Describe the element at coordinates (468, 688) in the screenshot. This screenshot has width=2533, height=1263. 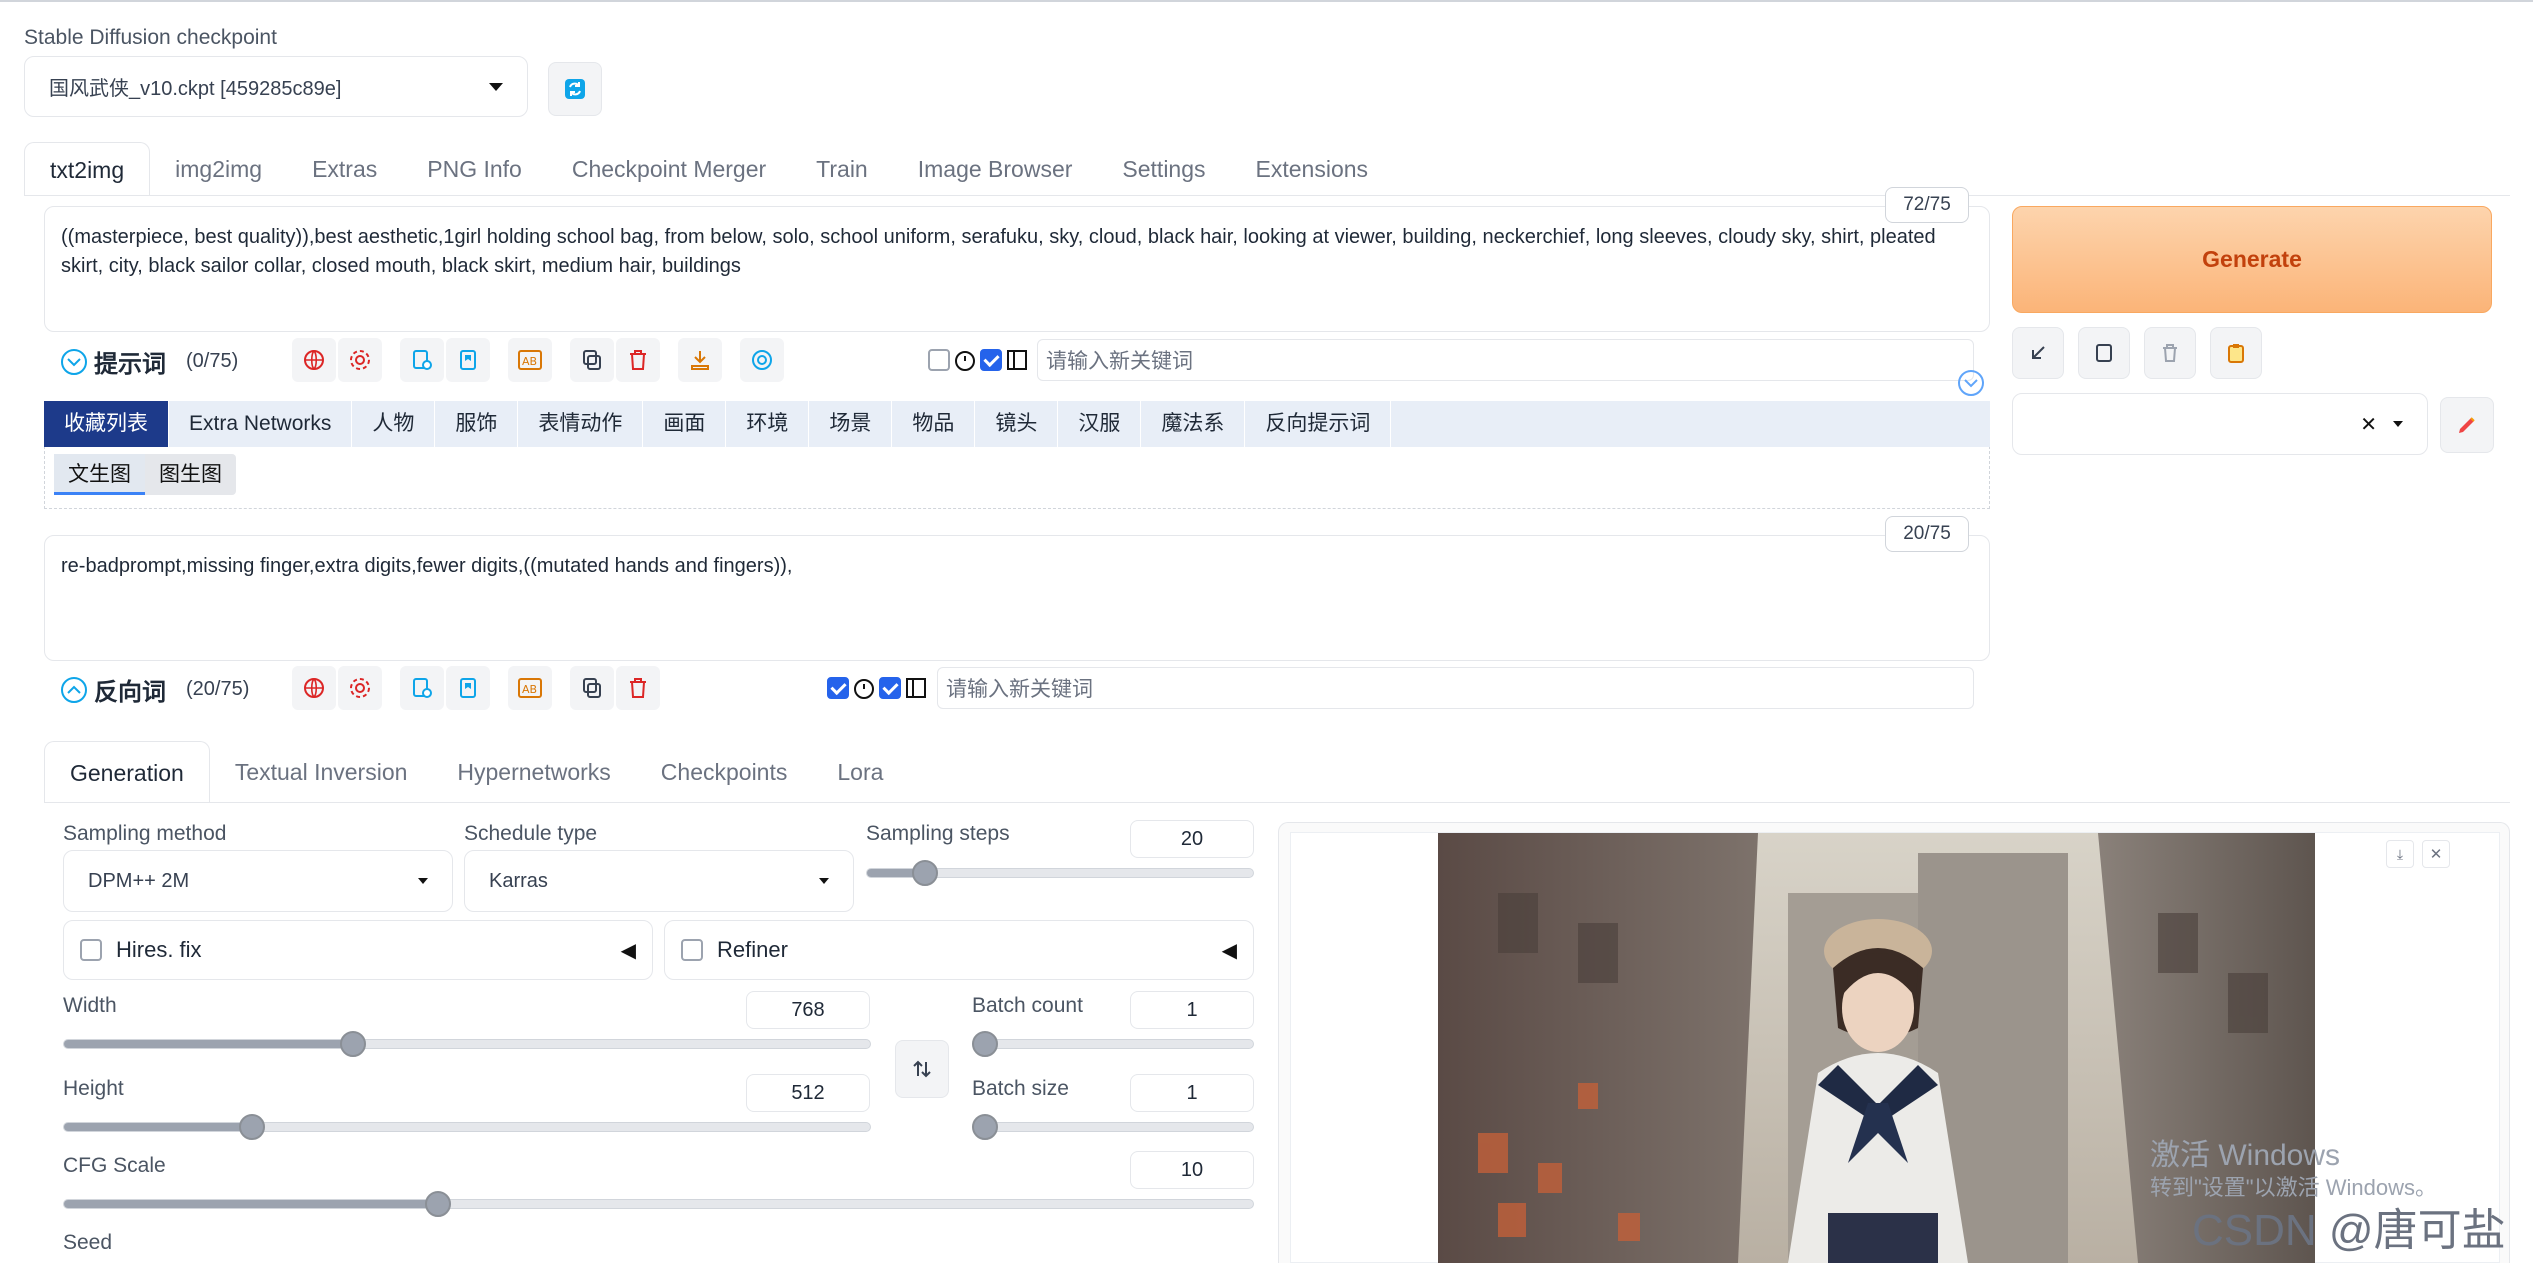
I see `negative-bookmark-button` at that location.